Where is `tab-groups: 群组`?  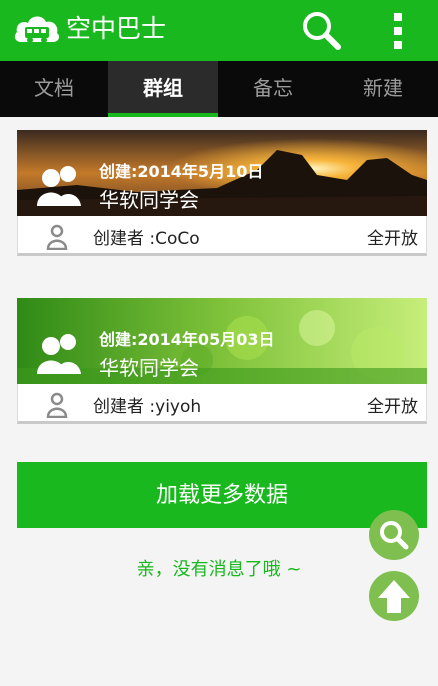 tab-groups: 群组 is located at coordinates (163, 89).